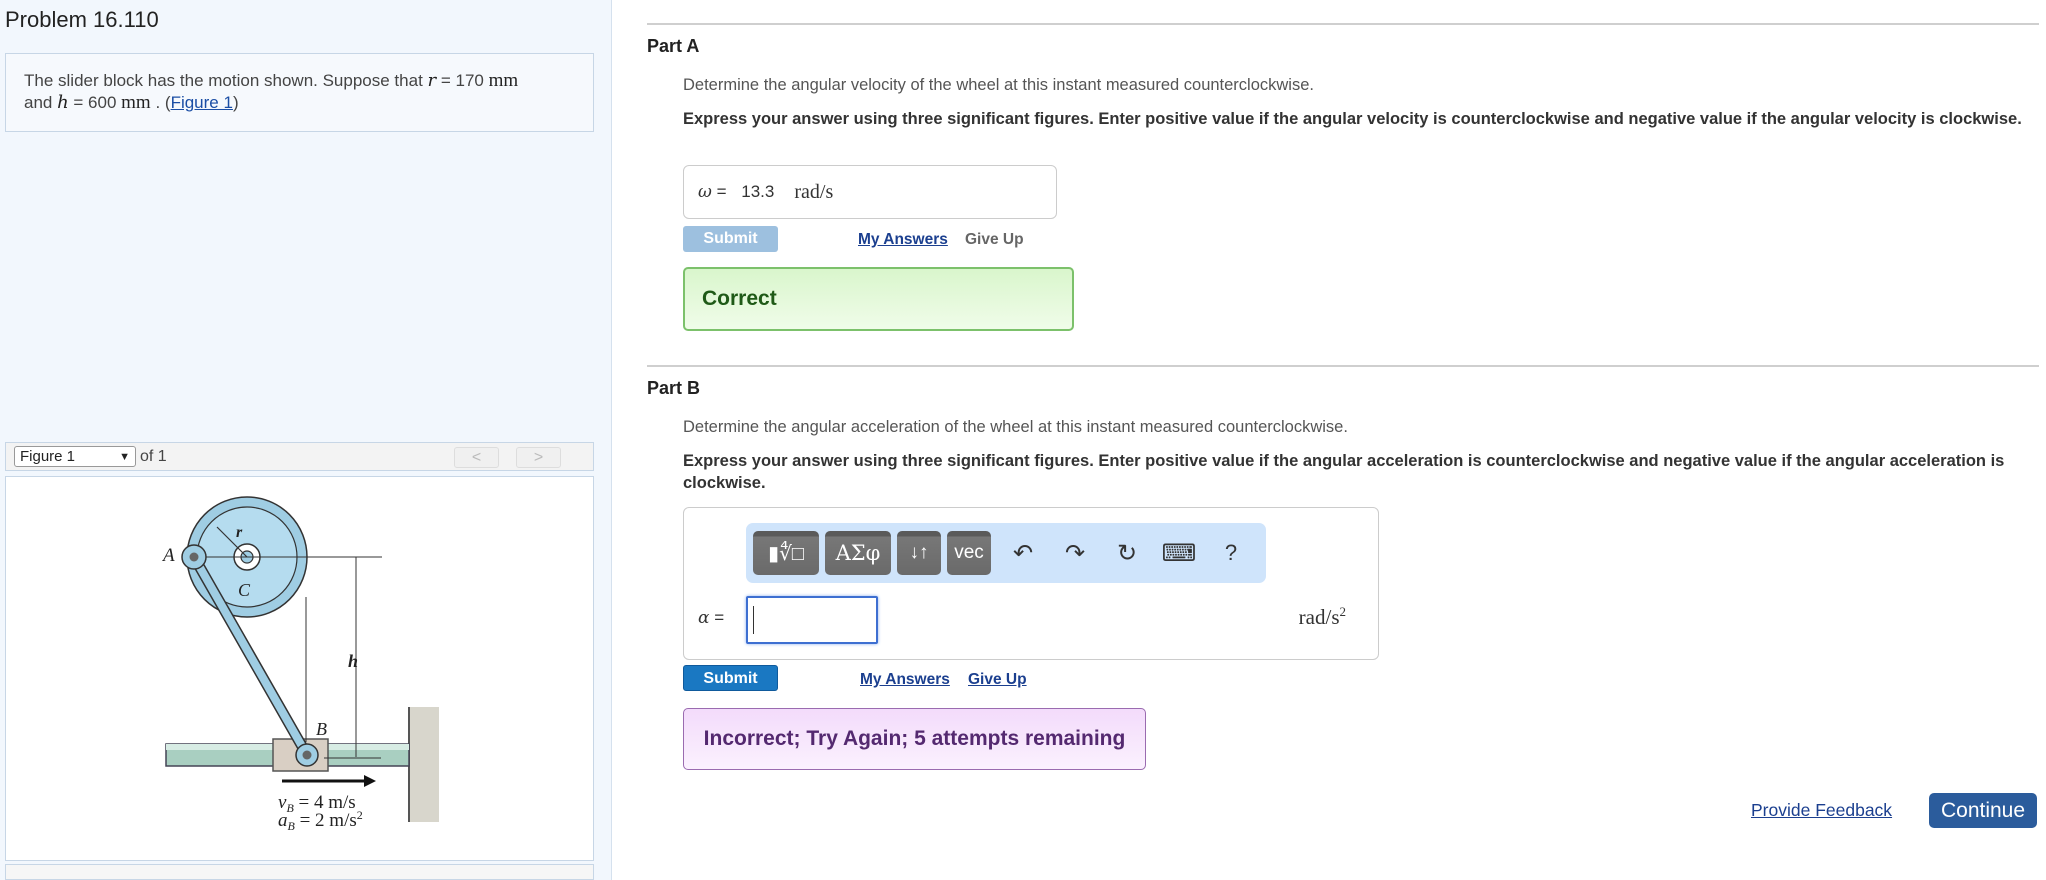 Image resolution: width=2046 pixels, height=880 pixels. I want to click on prev-figure-button: <, so click(476, 457).